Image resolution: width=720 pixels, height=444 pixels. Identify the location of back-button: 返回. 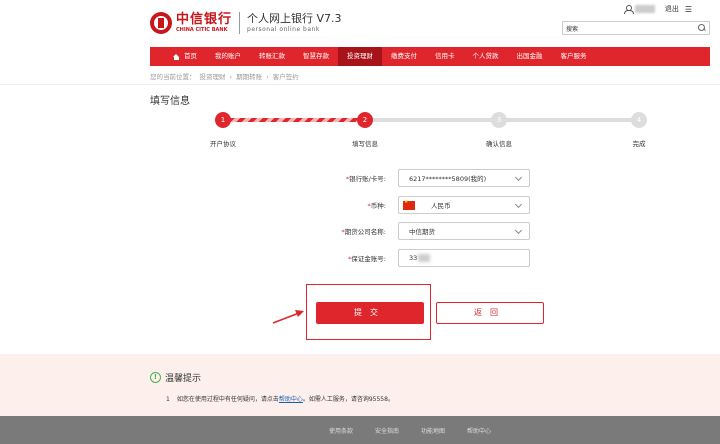
(490, 313).